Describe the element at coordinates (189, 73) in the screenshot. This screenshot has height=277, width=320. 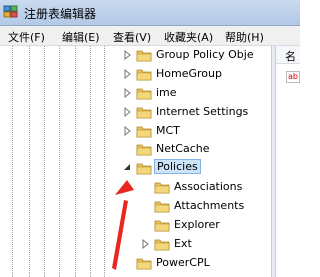
I see `tree-item-label: HomeGroup` at that location.